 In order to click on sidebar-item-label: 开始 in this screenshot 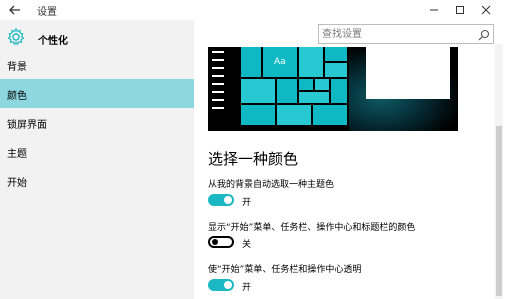, I will do `click(17, 183)`.